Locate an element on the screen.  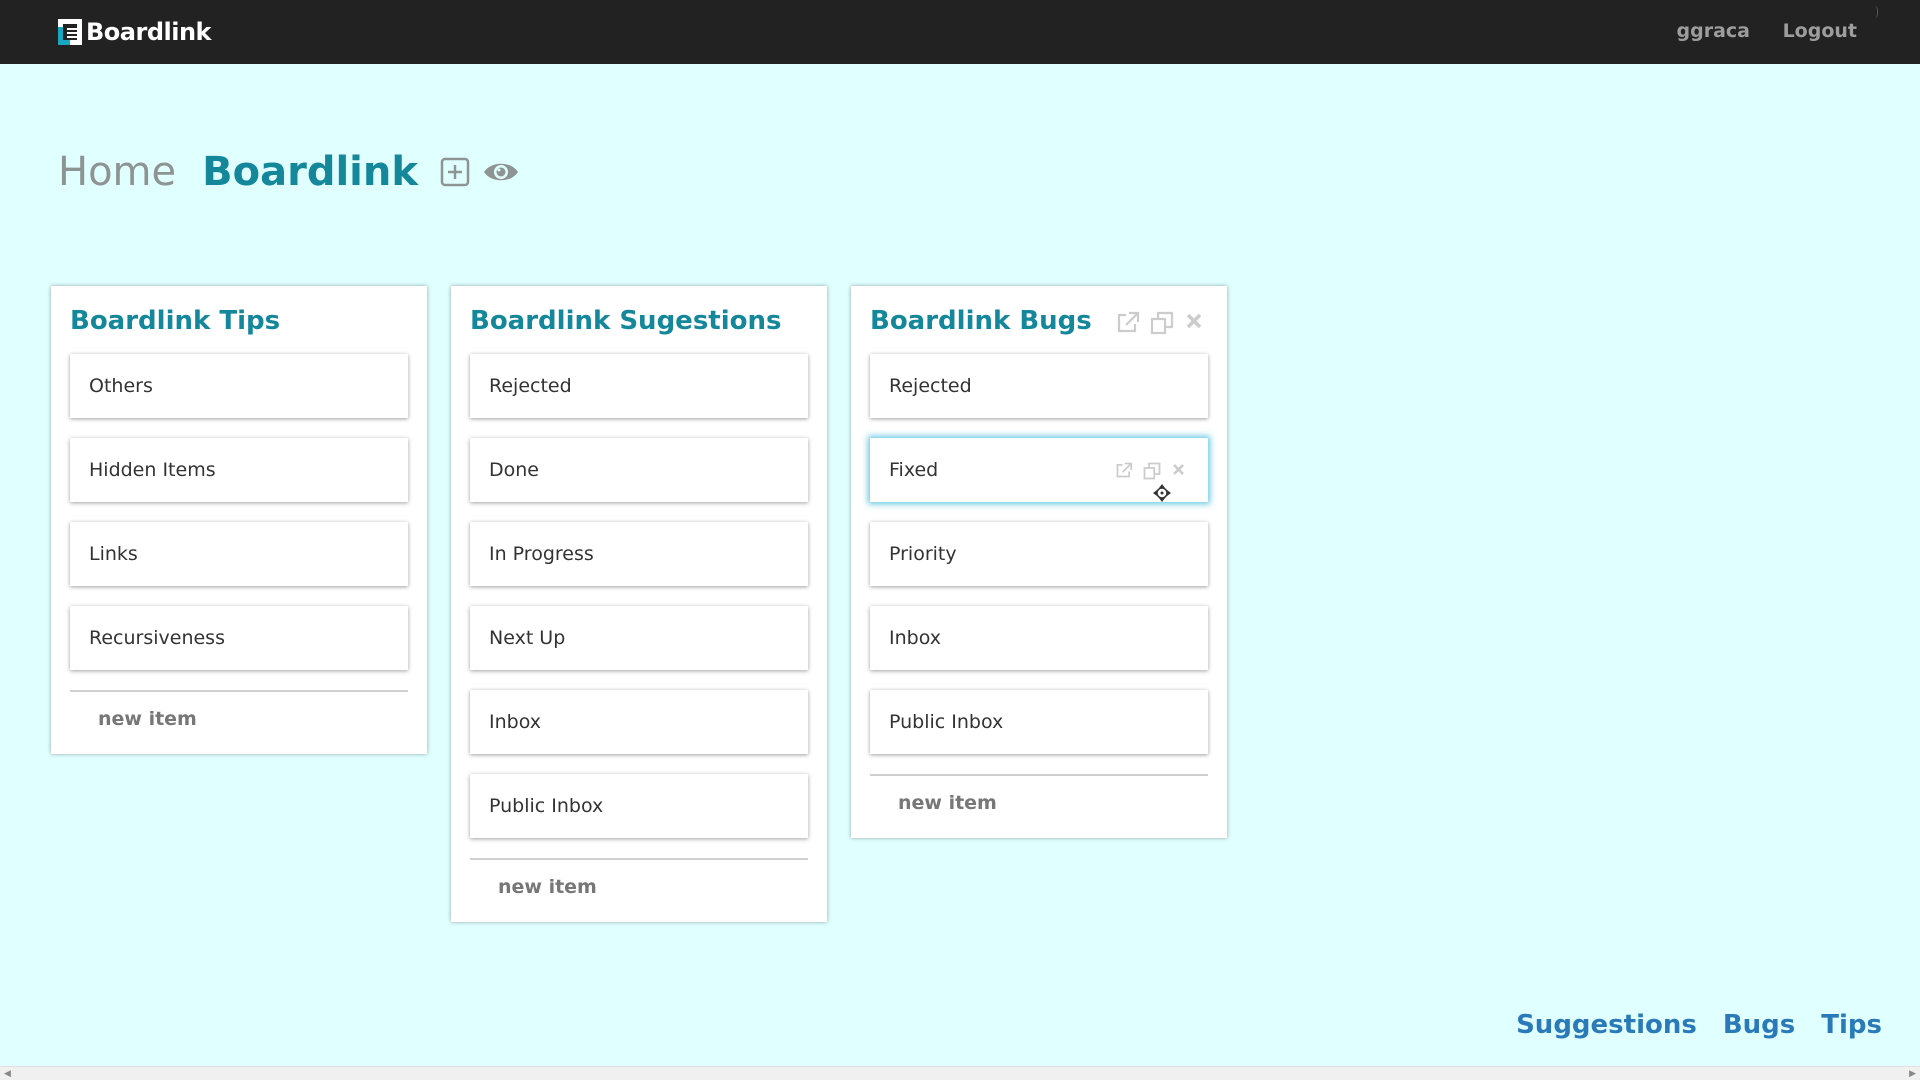
page-title: Boardlink is located at coordinates (310, 172).